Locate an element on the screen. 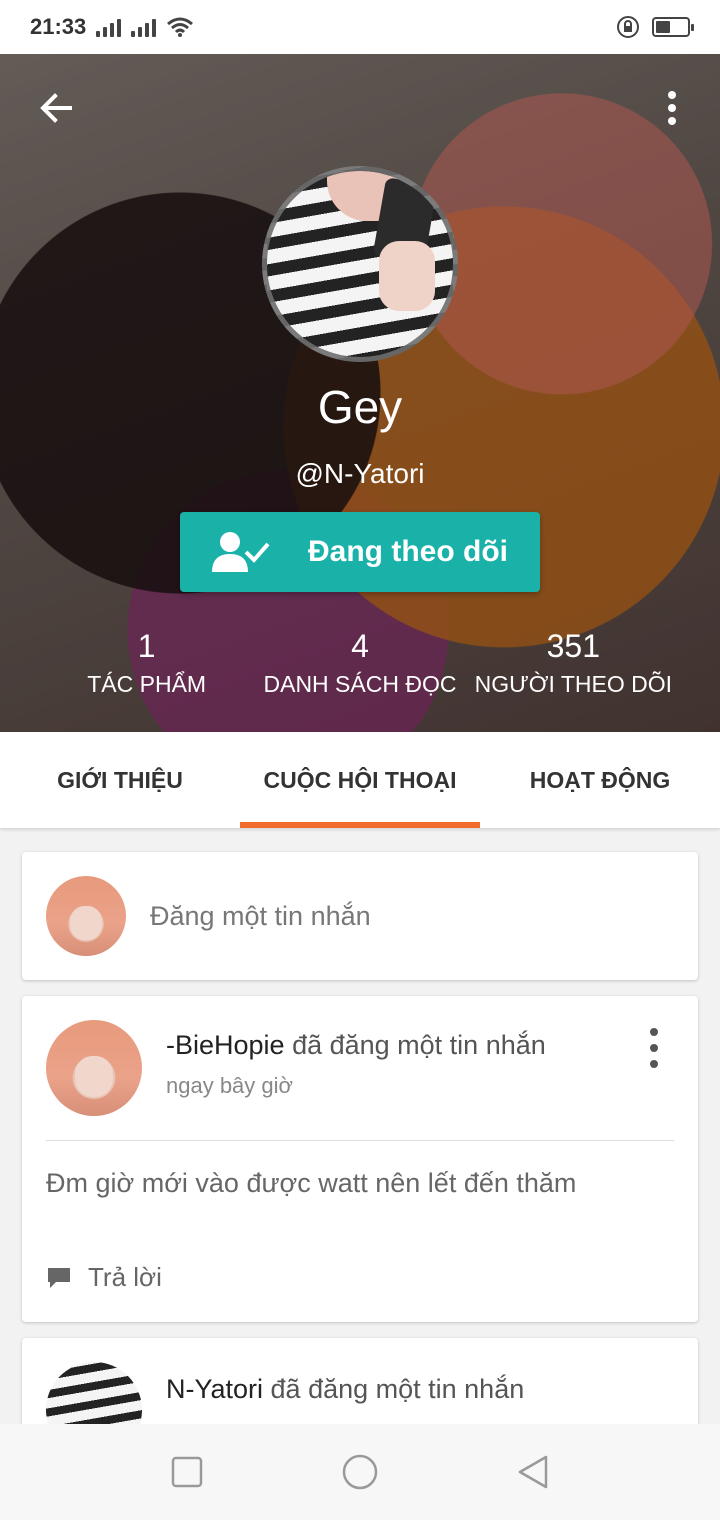 The height and width of the screenshot is (1520, 720). stat-followers: 351 NGƯỜI THEO DÕI is located at coordinates (573, 663).